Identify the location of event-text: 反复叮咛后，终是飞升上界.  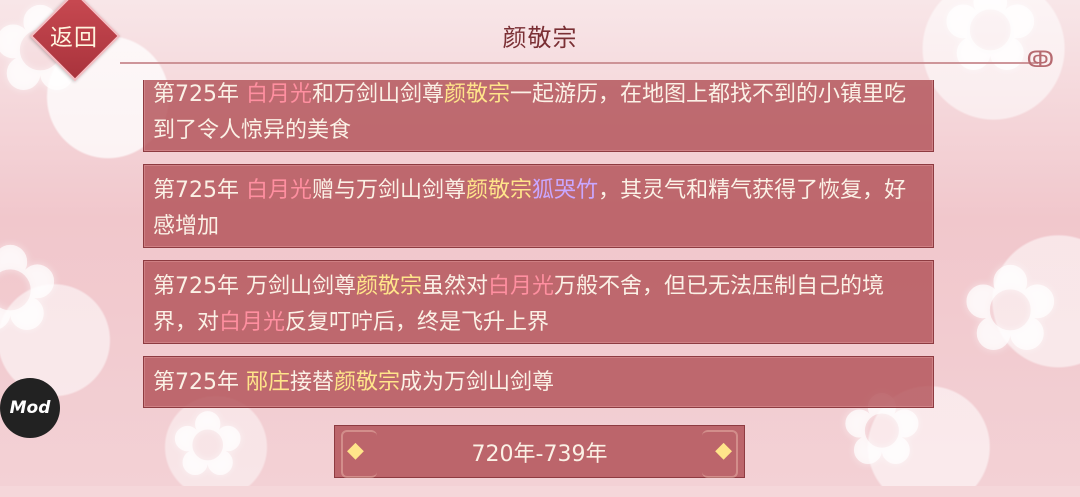
(417, 322).